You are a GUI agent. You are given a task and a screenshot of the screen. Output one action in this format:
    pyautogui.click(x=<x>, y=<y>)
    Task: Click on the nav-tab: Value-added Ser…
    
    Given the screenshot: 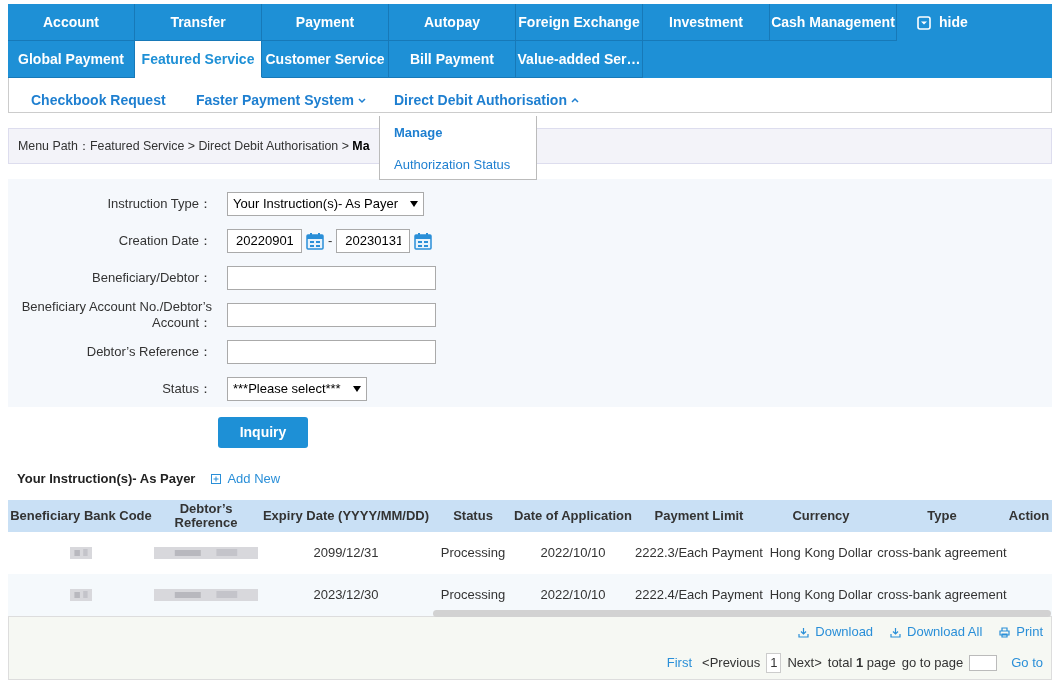 What is the action you would take?
    pyautogui.click(x=579, y=59)
    